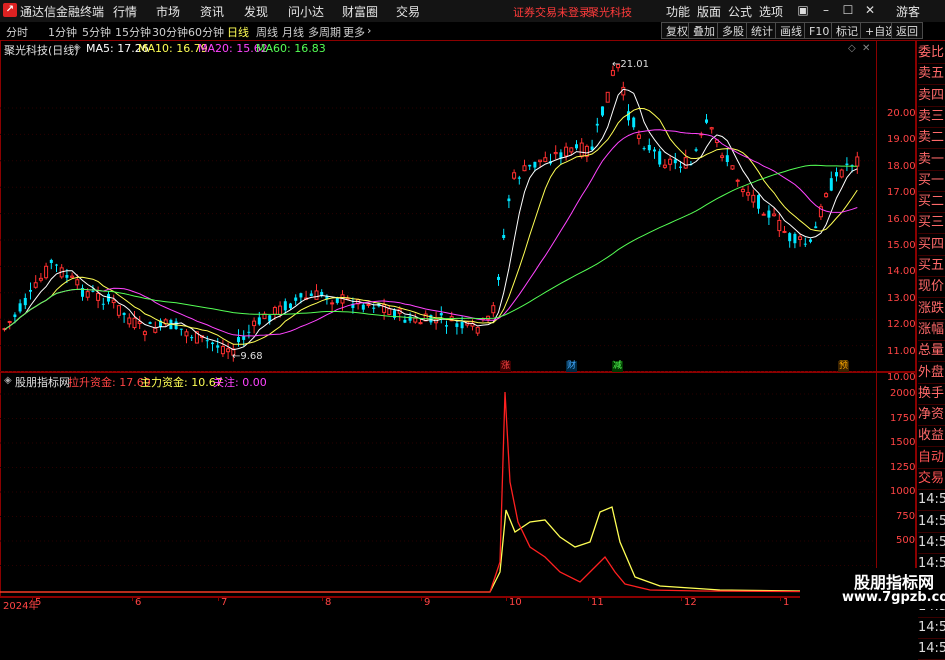  What do you see at coordinates (133, 32) in the screenshot?
I see `period-15min: 15分钟` at bounding box center [133, 32].